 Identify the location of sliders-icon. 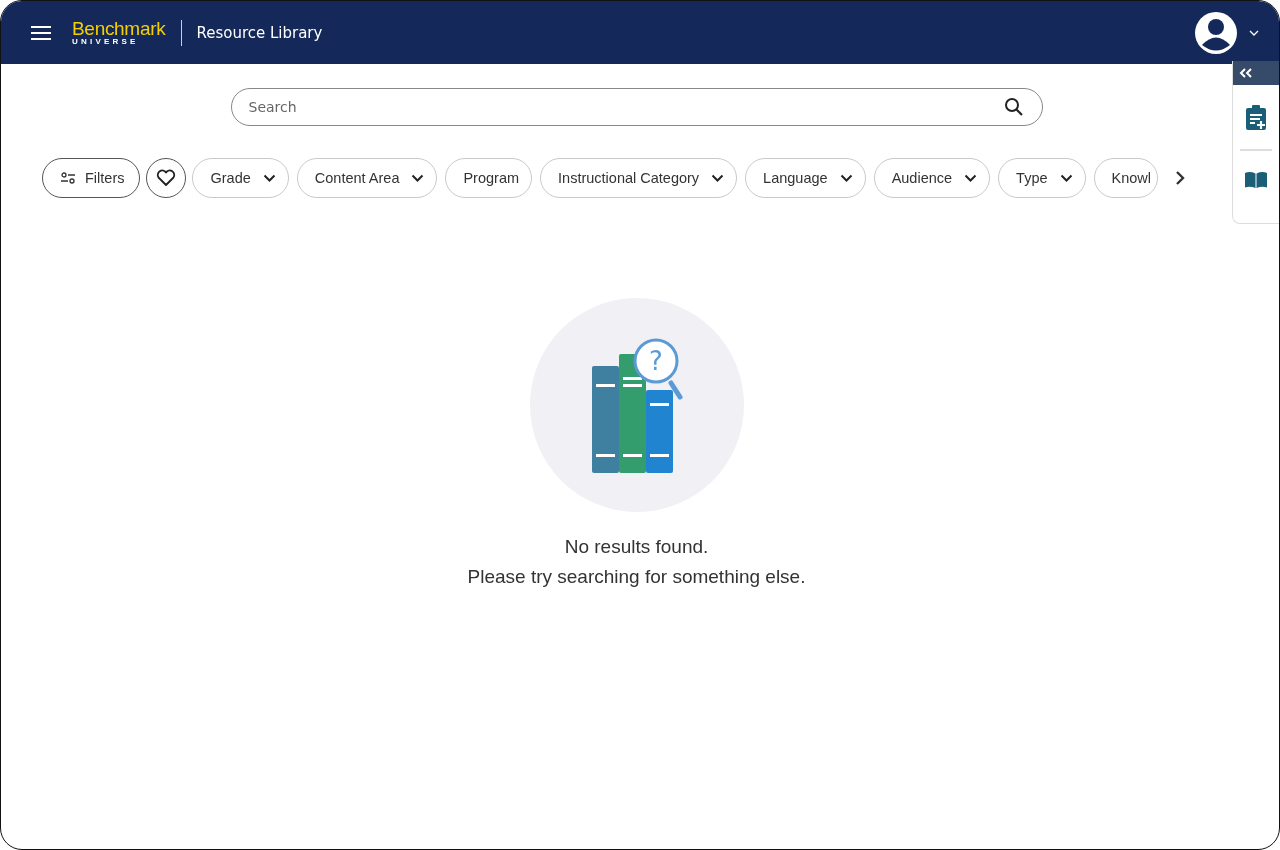
(68, 178).